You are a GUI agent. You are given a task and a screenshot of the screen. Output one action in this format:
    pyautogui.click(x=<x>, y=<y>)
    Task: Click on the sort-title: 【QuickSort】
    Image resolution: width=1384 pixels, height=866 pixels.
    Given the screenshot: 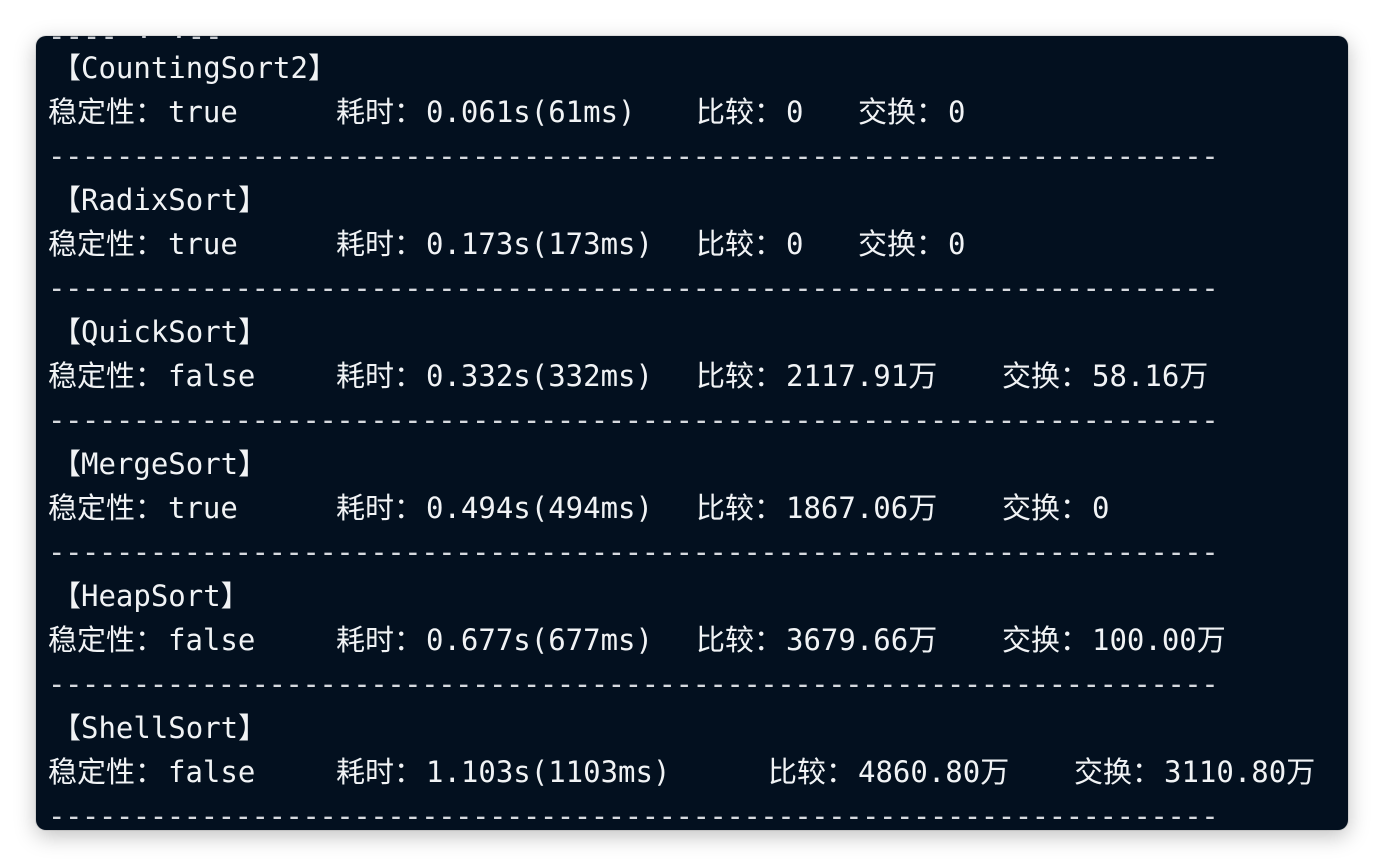 What is the action you would take?
    pyautogui.click(x=160, y=332)
    